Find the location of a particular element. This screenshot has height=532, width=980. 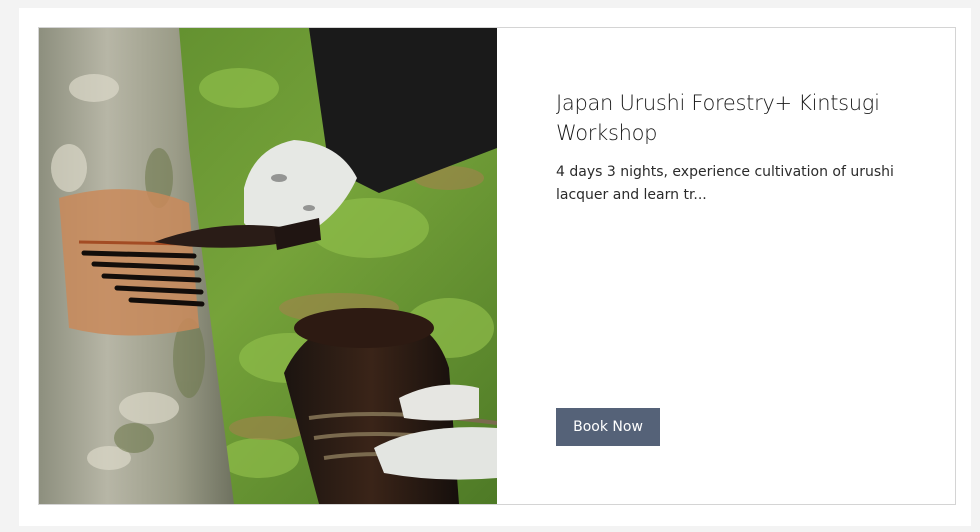

book-now-button: Book Now is located at coordinates (608, 427).